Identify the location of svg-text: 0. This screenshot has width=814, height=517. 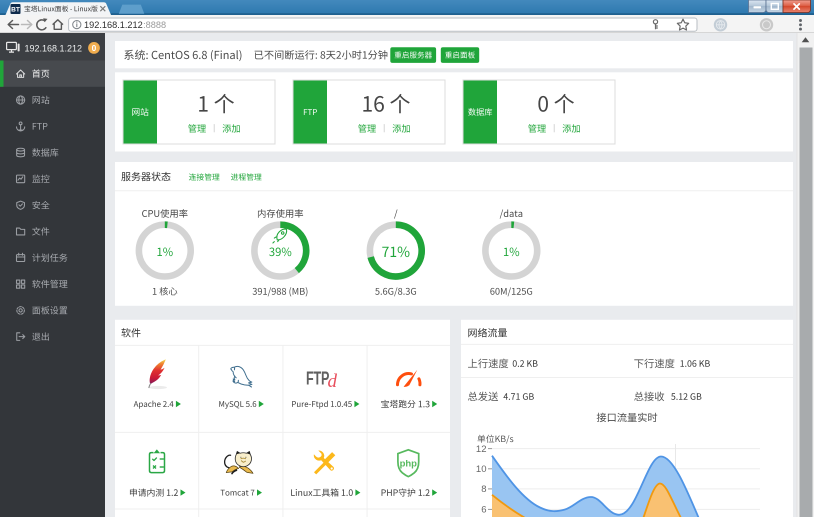
(94, 48).